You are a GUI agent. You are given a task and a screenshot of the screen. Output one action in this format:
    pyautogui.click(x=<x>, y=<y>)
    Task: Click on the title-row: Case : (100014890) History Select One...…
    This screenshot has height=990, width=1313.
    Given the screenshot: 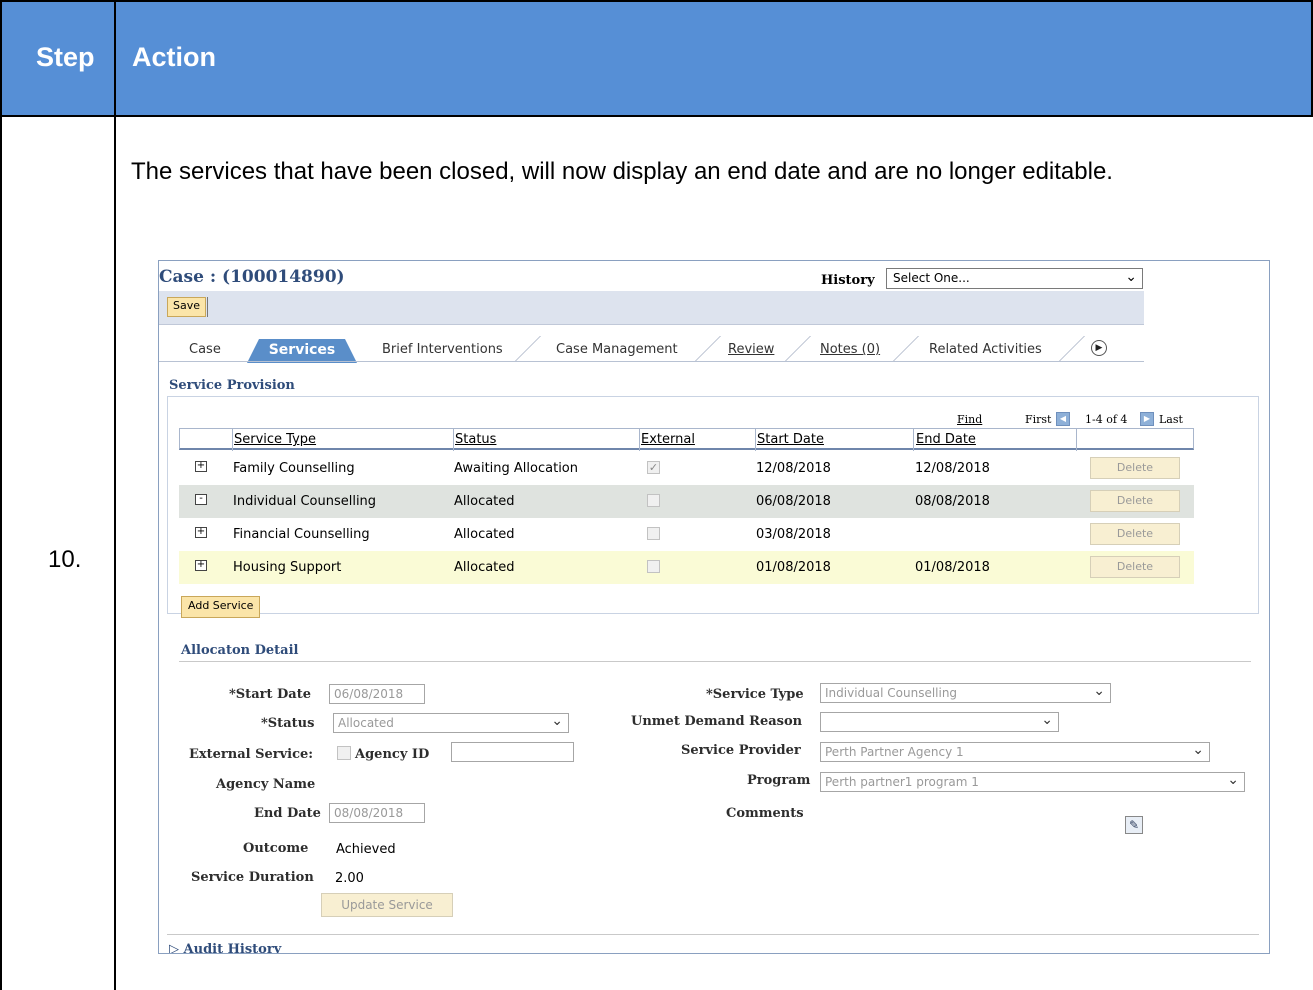 What is the action you would take?
    pyautogui.click(x=651, y=275)
    